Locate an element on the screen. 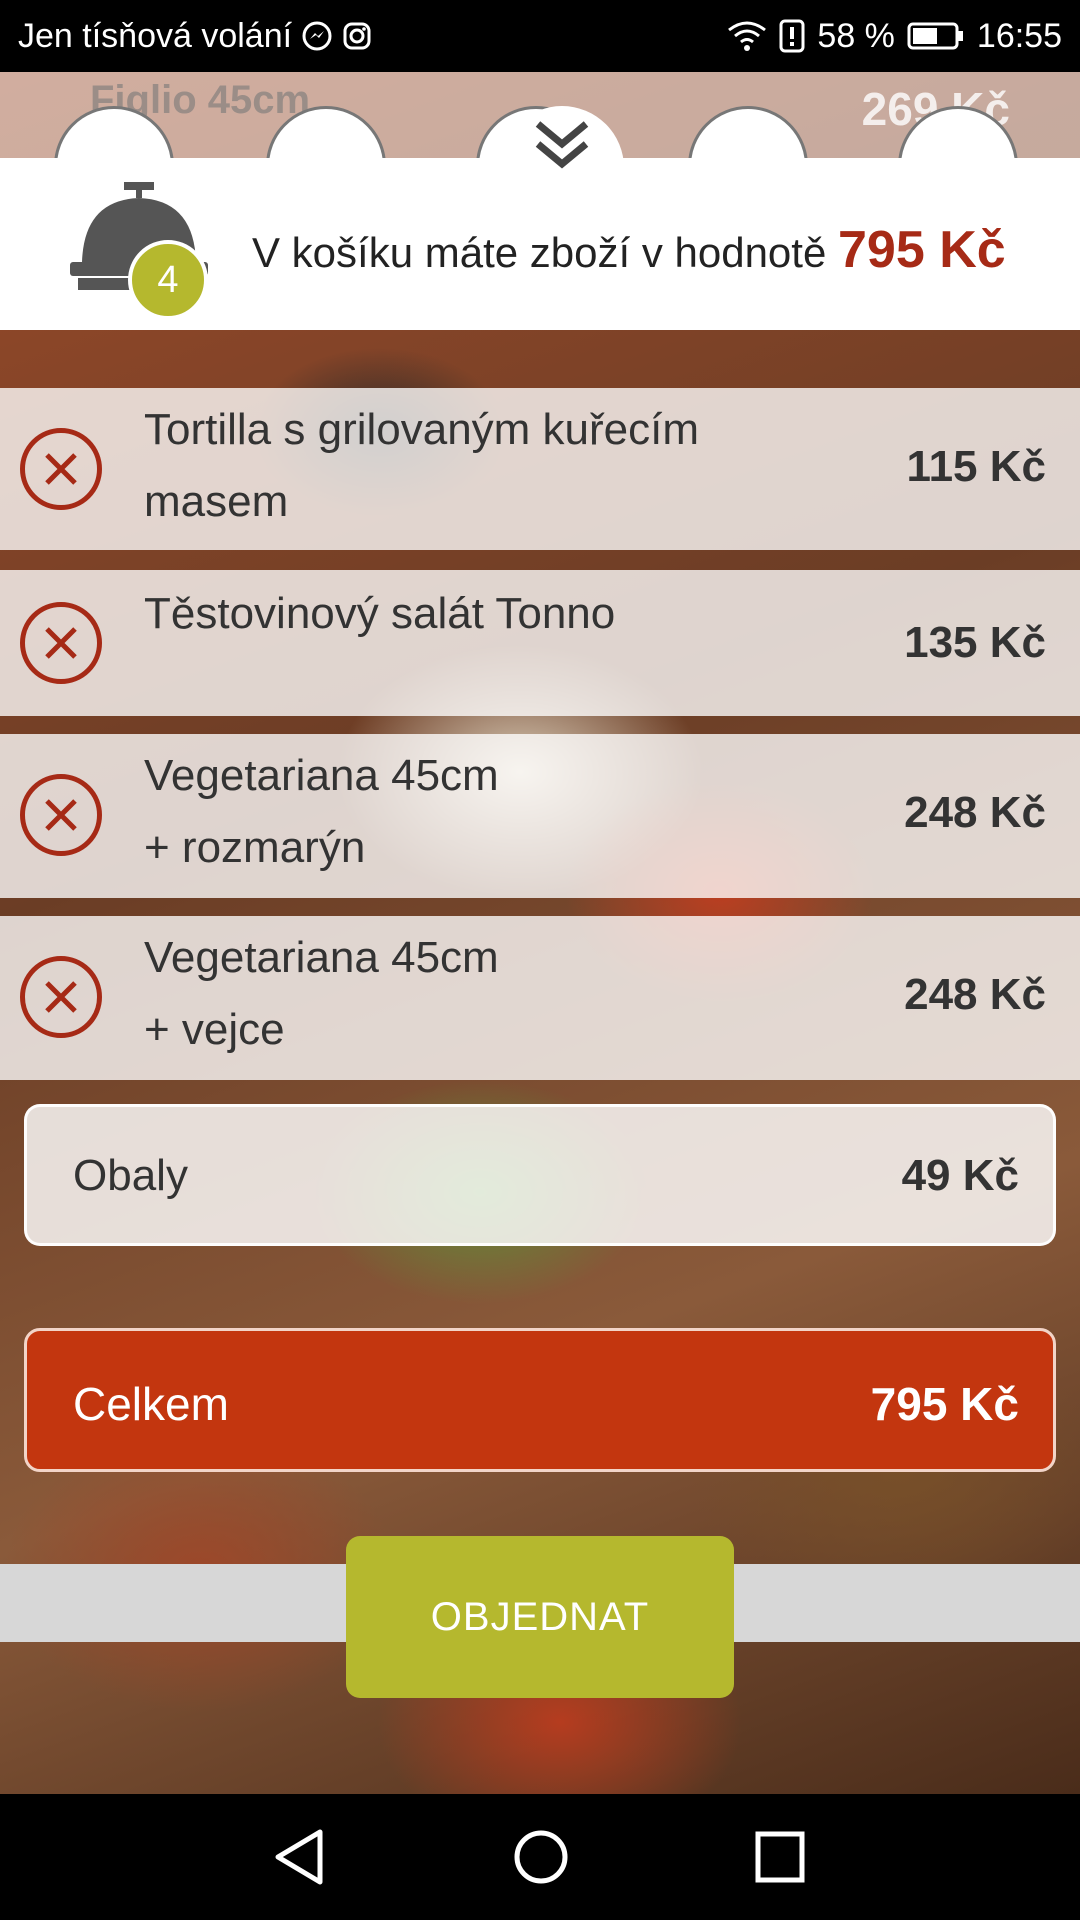 The height and width of the screenshot is (1920, 1080). item-name-line1: Těstovinový salát Tonno is located at coordinates (380, 613).